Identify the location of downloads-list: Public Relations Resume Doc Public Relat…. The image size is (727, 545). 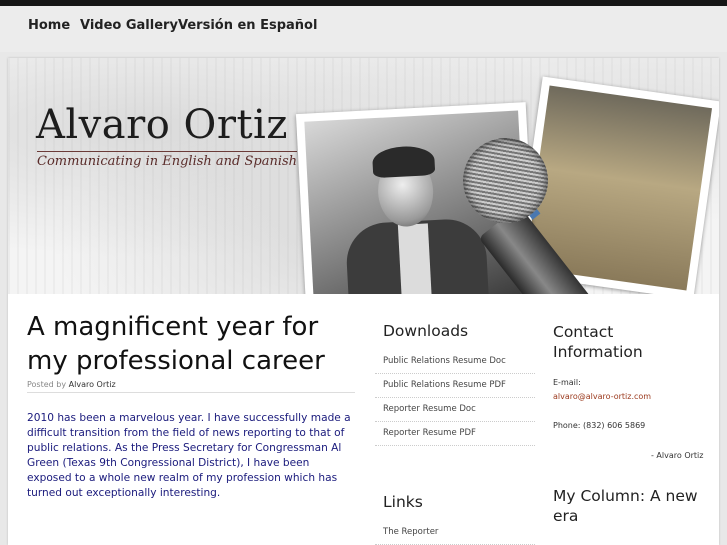
(455, 398).